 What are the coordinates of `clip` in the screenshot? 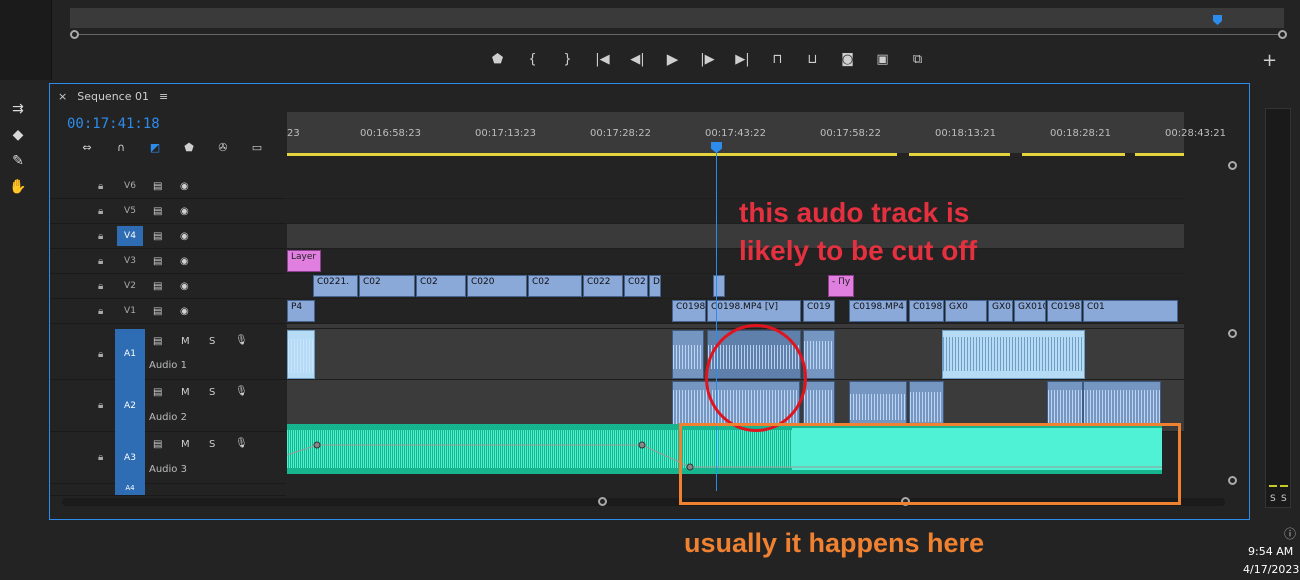 It's located at (719, 286).